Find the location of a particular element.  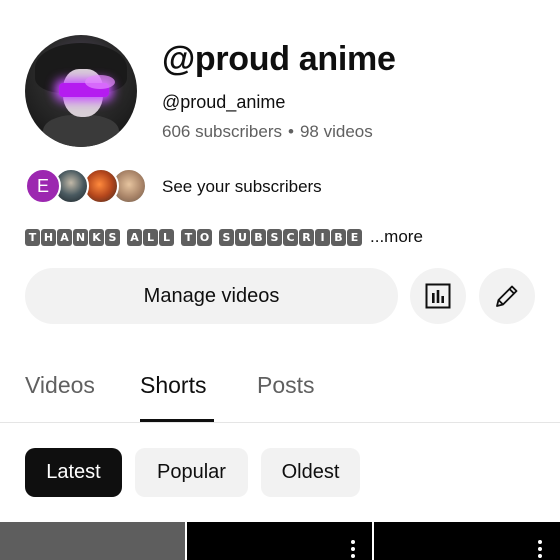

description-word: THANKS is located at coordinates (72, 237).